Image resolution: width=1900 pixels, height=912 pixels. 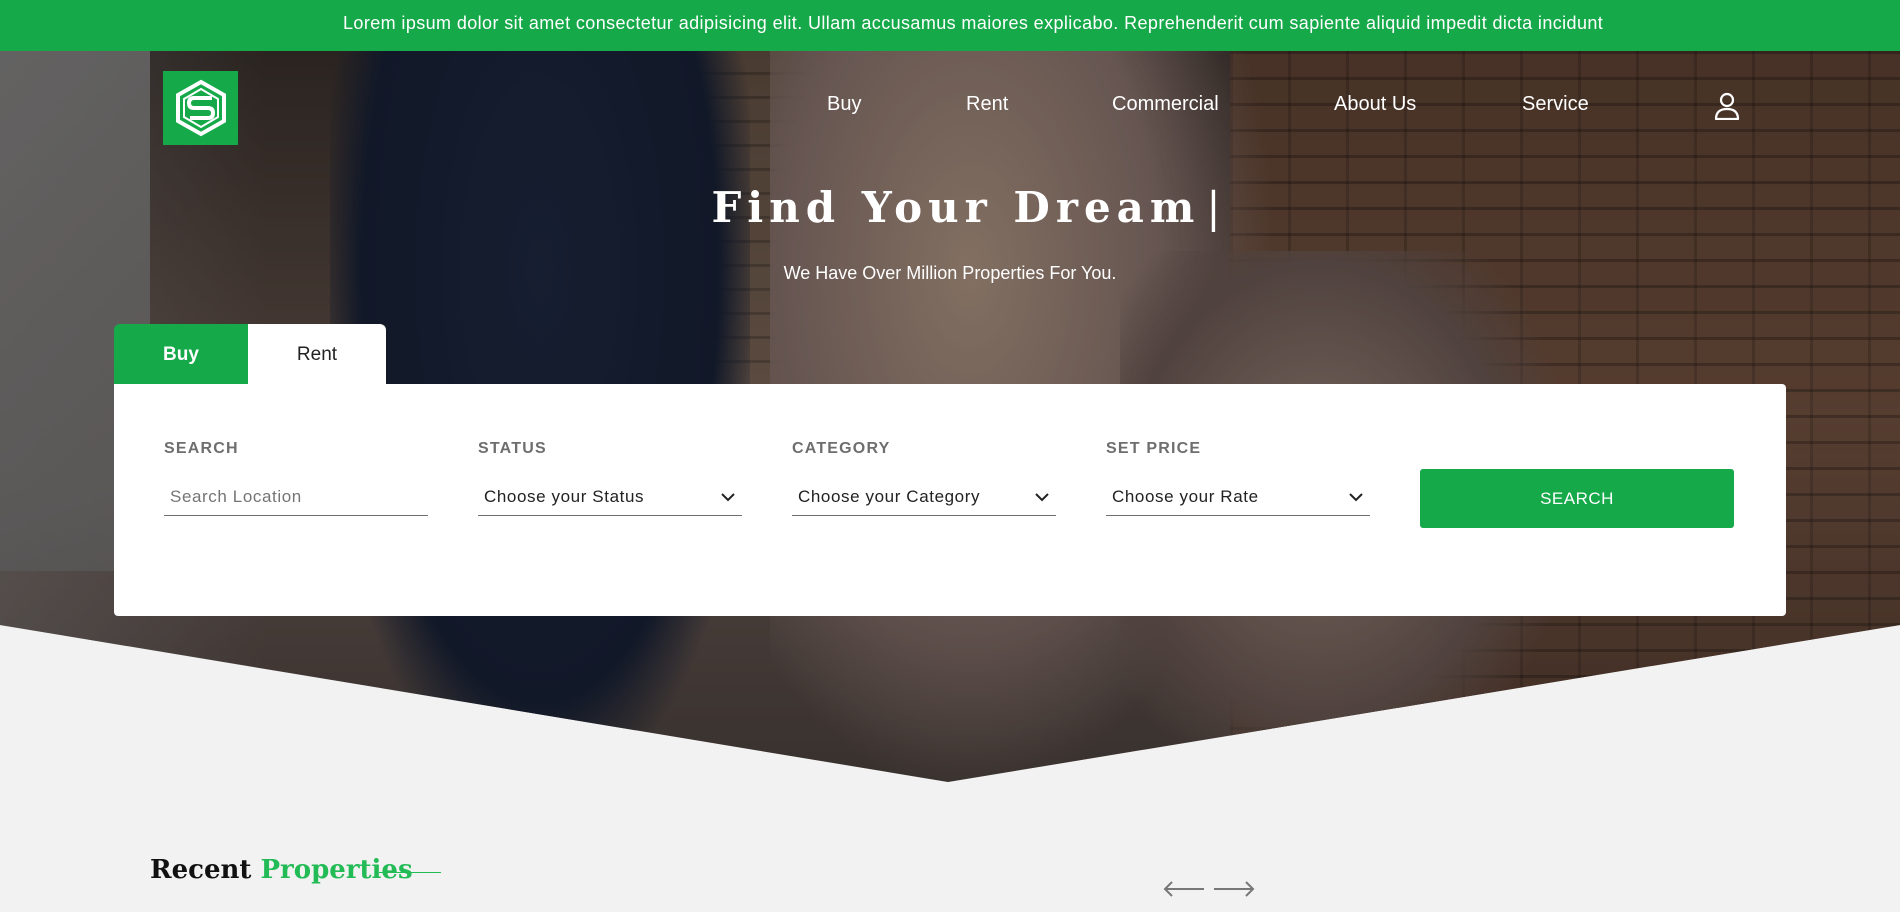 What do you see at coordinates (336, 870) in the screenshot?
I see `section-title-part2: Properties` at bounding box center [336, 870].